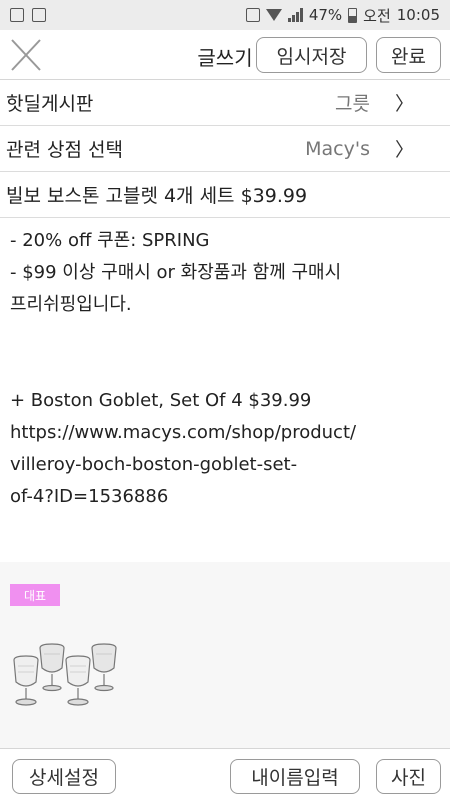 This screenshot has height=800, width=450. Describe the element at coordinates (161, 400) in the screenshot. I see `body-line: + Boston Goblet, Set Of 4 $39.99` at that location.